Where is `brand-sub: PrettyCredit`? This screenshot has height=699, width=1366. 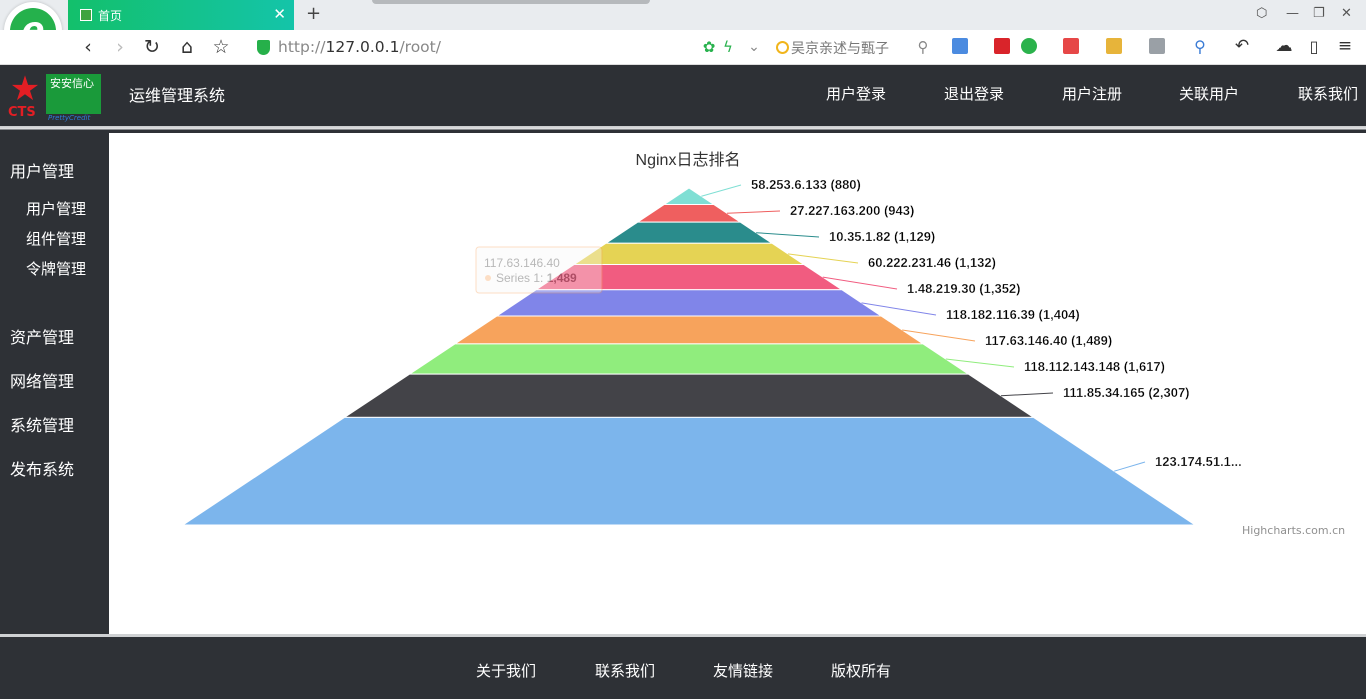
brand-sub: PrettyCredit is located at coordinates (69, 118).